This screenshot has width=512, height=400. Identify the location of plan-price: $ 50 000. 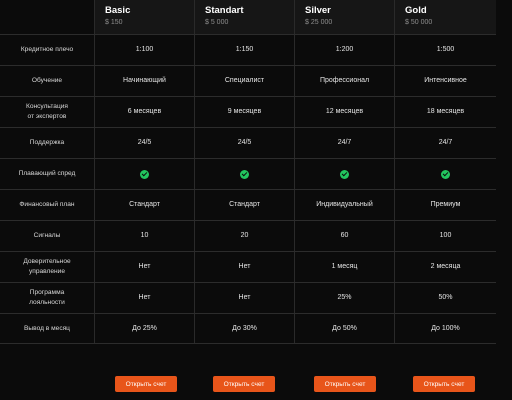
(419, 22).